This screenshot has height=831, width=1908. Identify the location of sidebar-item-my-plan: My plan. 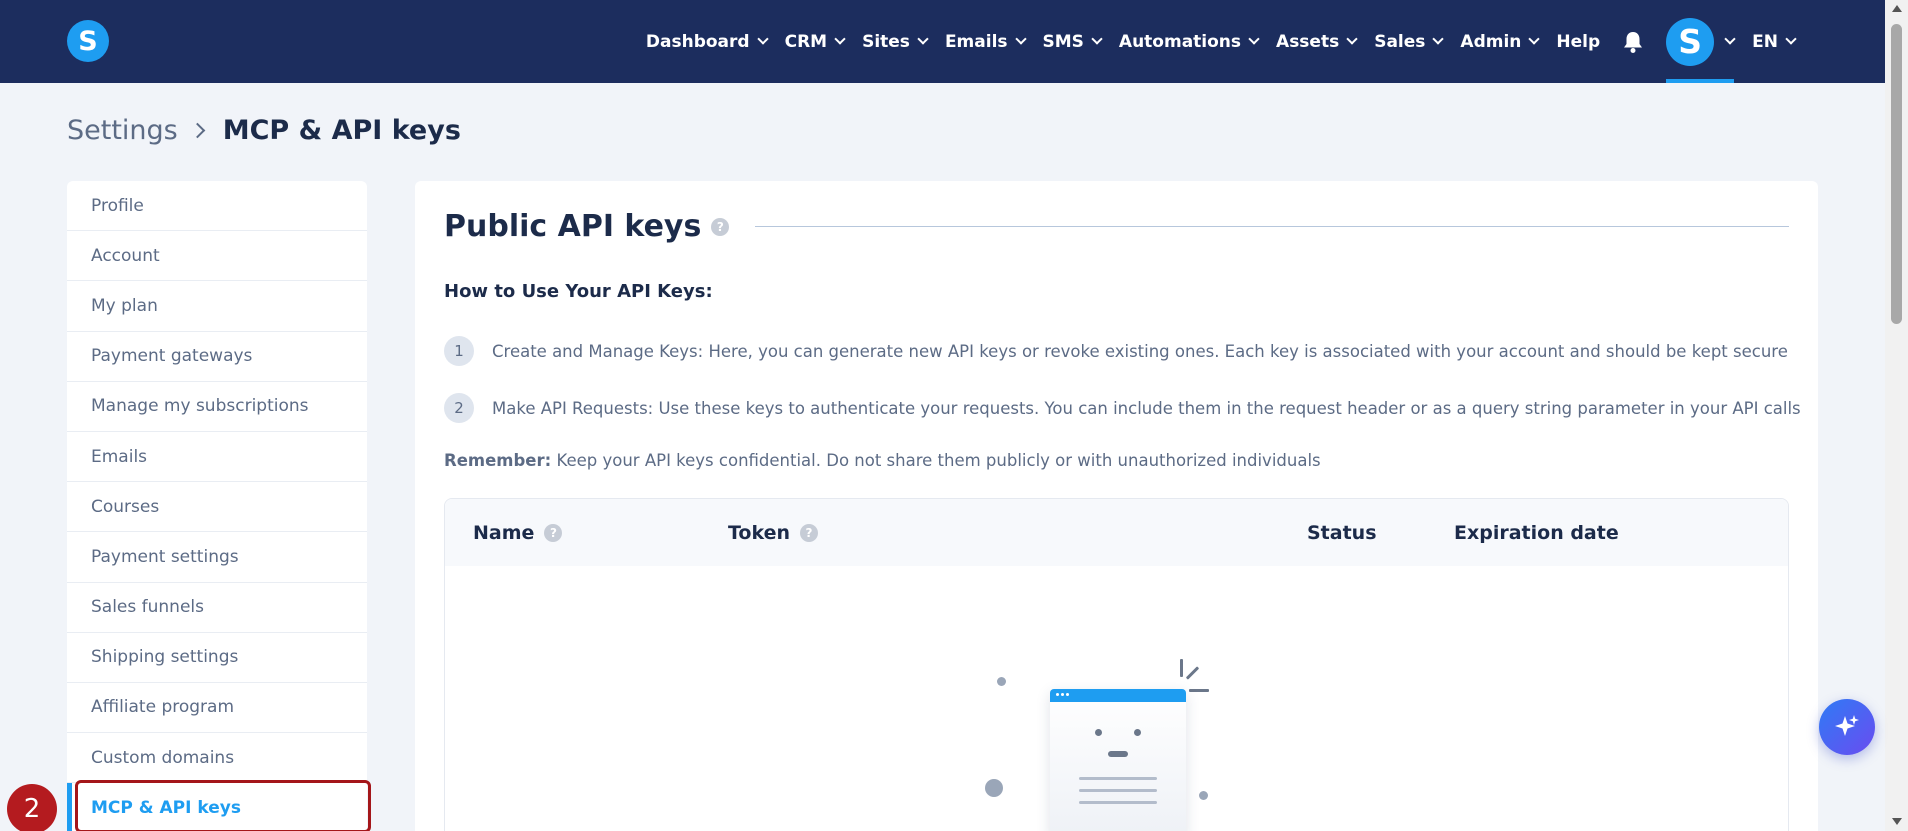
(217, 306).